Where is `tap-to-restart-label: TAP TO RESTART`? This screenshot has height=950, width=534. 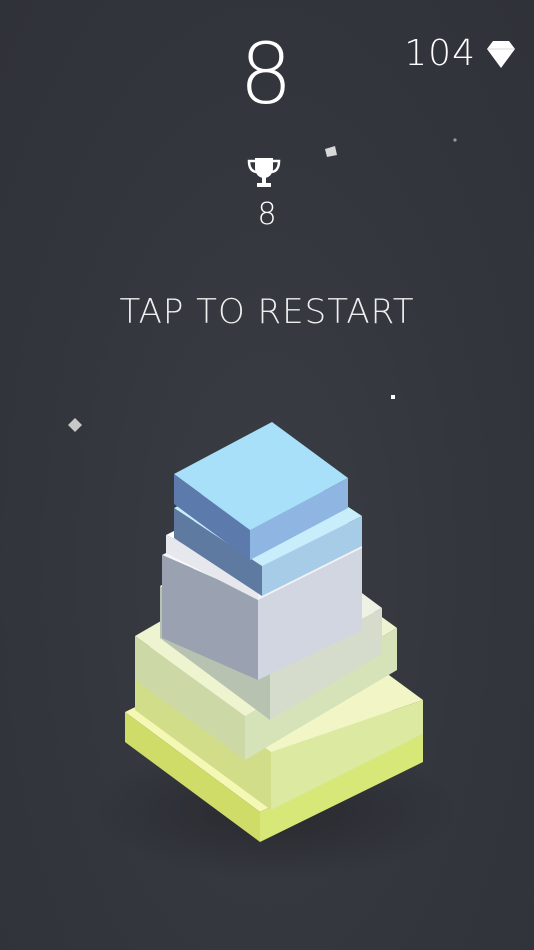 tap-to-restart-label: TAP TO RESTART is located at coordinates (267, 312).